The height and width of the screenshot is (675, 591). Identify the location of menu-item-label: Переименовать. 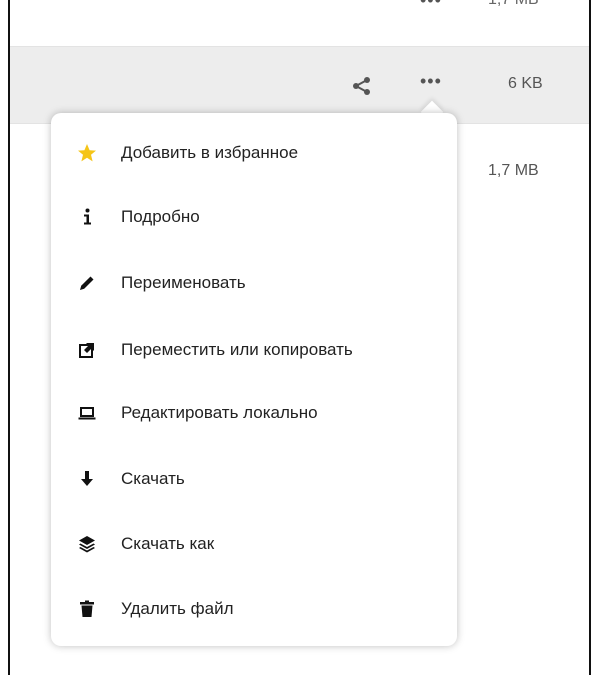
(183, 282).